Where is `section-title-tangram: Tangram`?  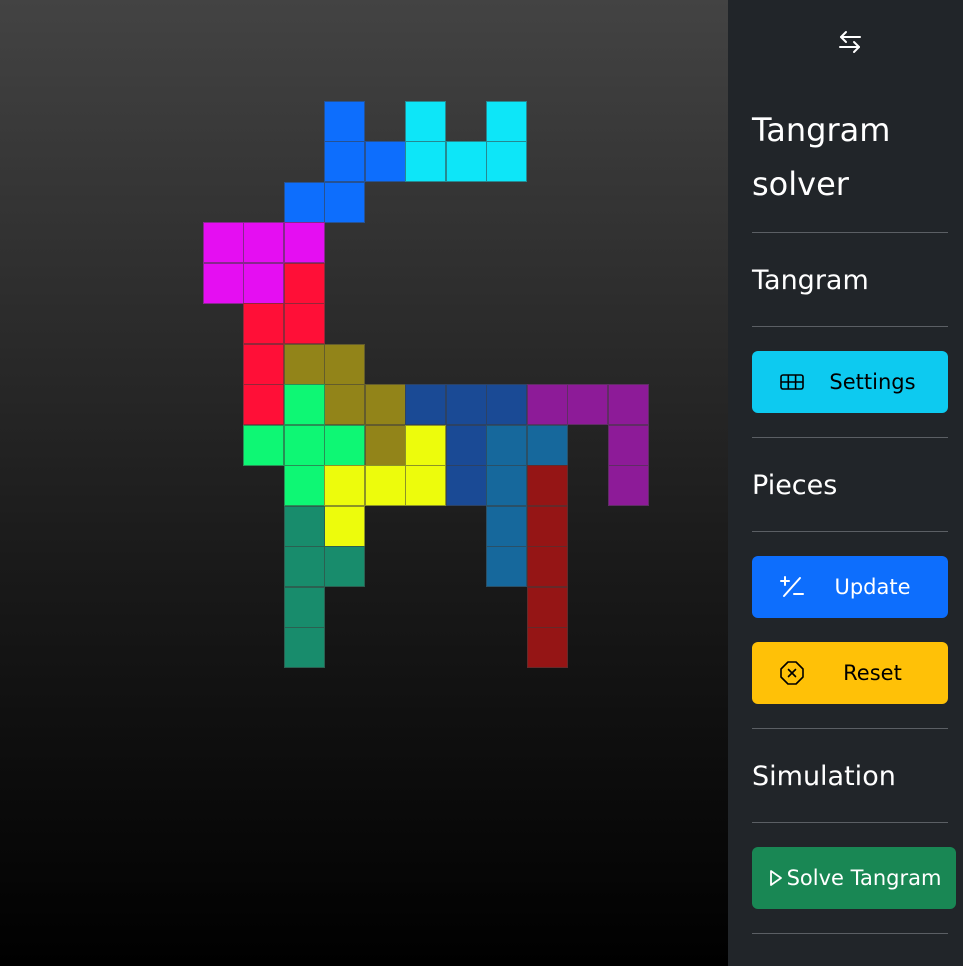 section-title-tangram: Tangram is located at coordinates (810, 280).